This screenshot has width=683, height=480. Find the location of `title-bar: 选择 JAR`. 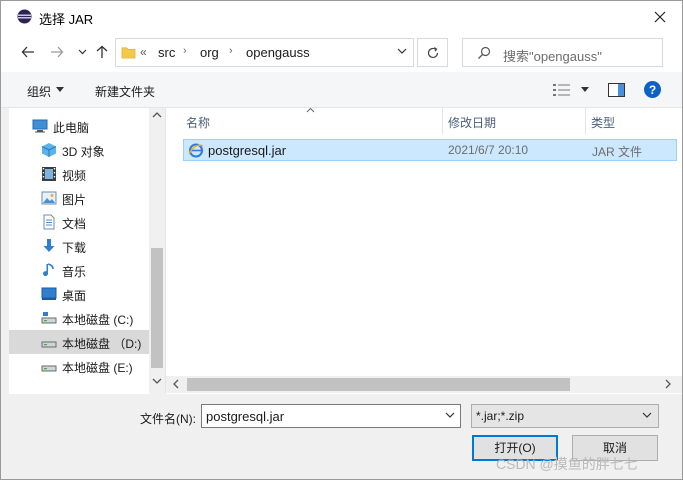

title-bar: 选择 JAR is located at coordinates (341, 16).